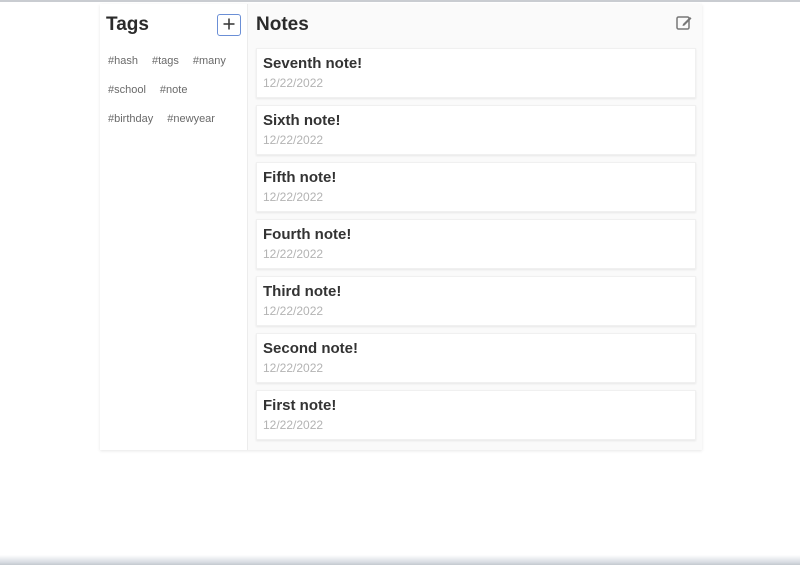  What do you see at coordinates (307, 234) in the screenshot?
I see `note-title: Fourth note!` at bounding box center [307, 234].